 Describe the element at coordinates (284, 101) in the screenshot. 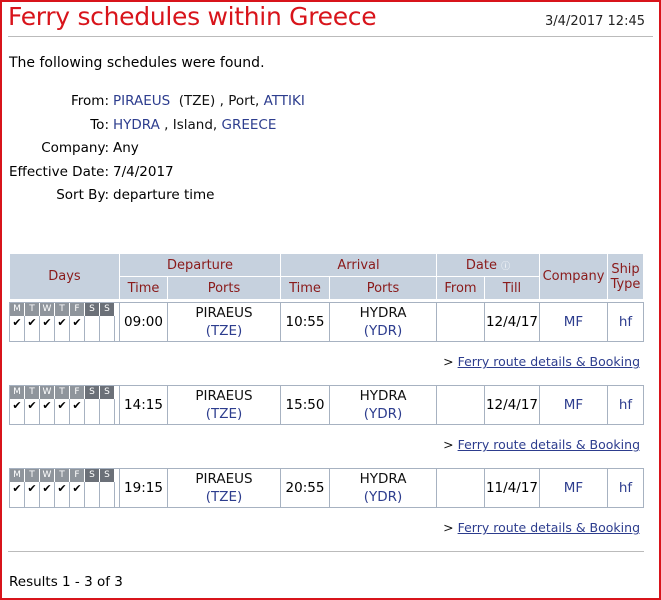

I see `from-region-link: ATTIKI` at that location.